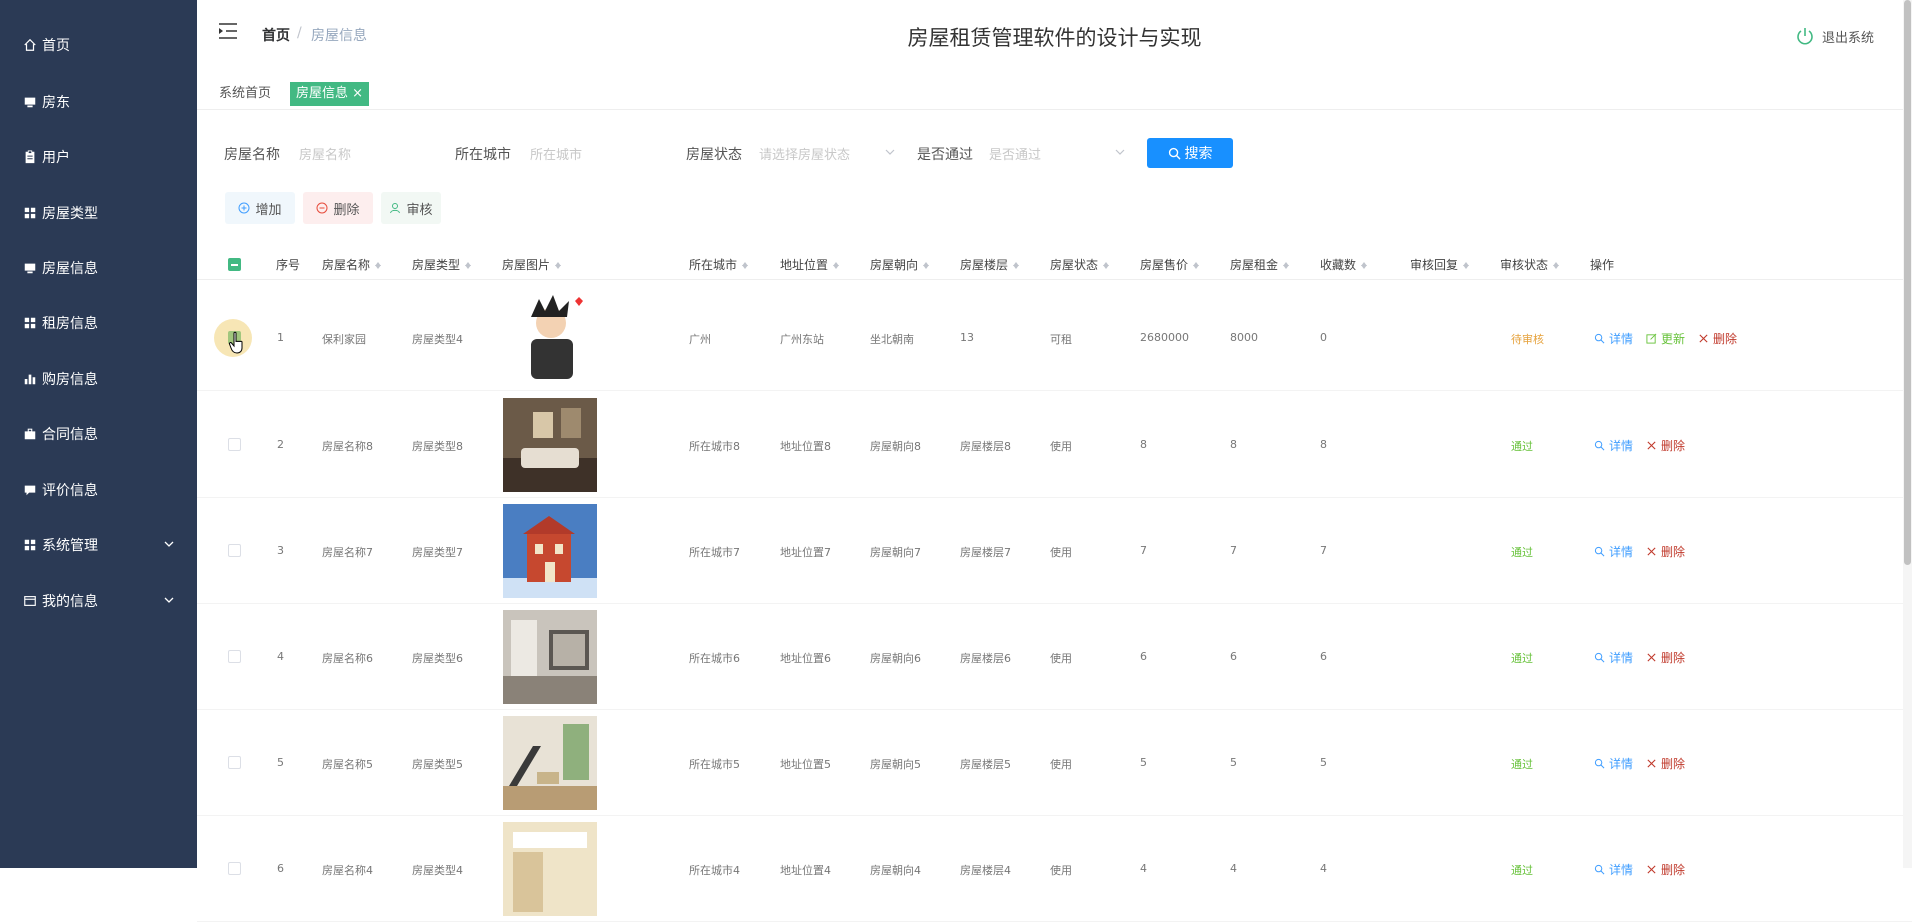 Image resolution: width=1912 pixels, height=922 pixels. I want to click on col-orientation: 房屋朝向, so click(900, 264).